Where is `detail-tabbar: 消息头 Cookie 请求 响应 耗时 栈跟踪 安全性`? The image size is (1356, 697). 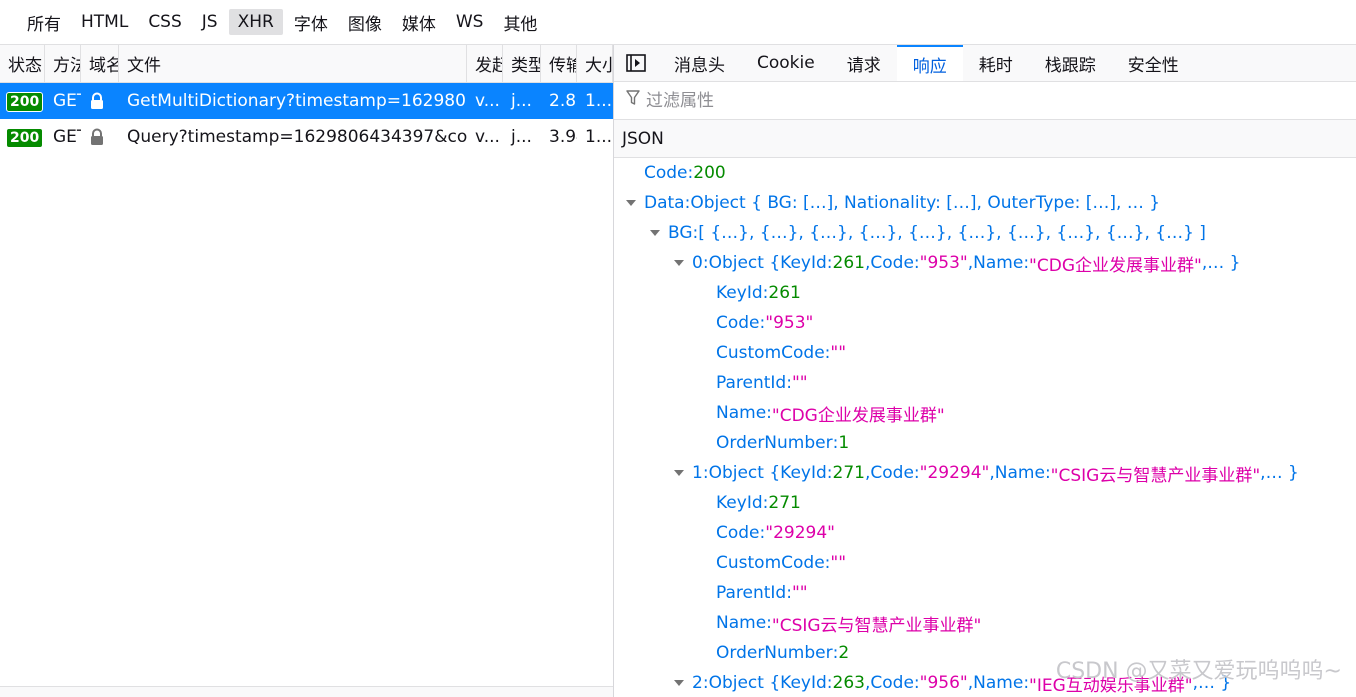 detail-tabbar: 消息头 Cookie 请求 响应 耗时 栈跟踪 安全性 is located at coordinates (985, 63).